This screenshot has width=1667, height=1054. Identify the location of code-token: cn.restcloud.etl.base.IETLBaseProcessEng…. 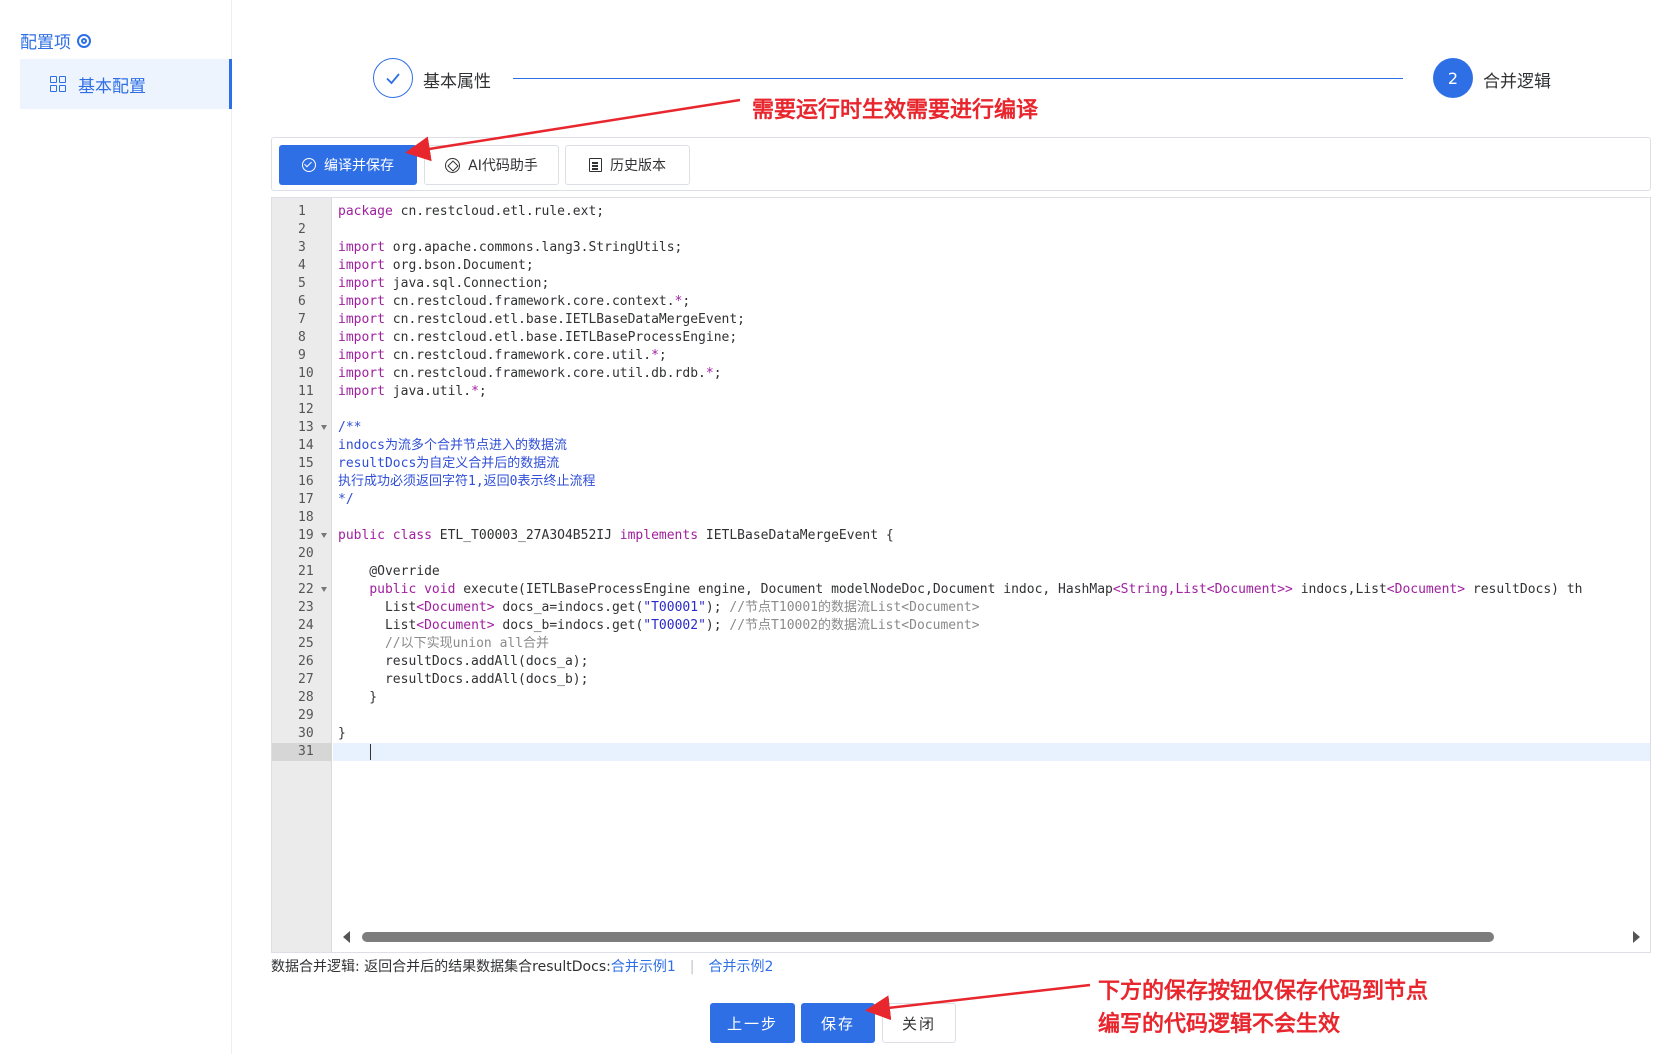
(561, 337).